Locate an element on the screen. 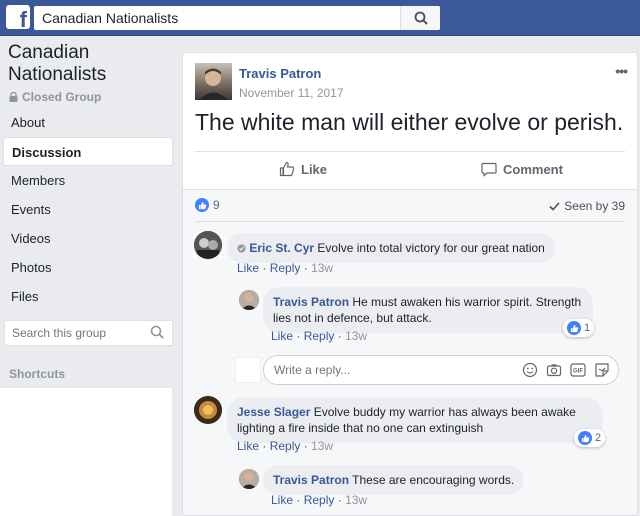 The image size is (640, 516). group-name-line-1: Canadian is located at coordinates (49, 52).